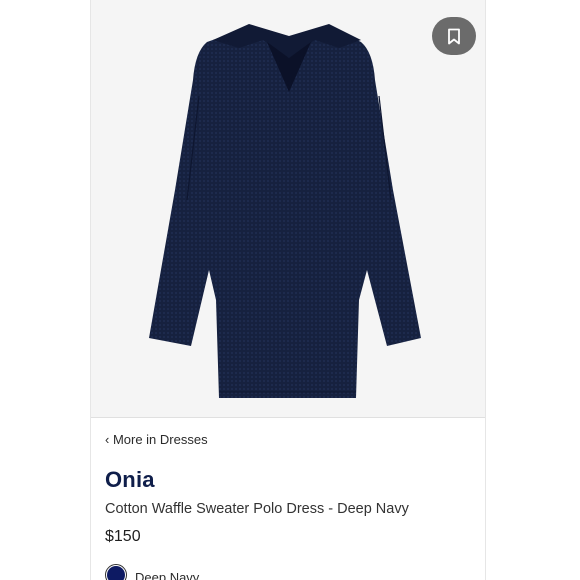 The image size is (580, 580). Describe the element at coordinates (167, 574) in the screenshot. I see `color-label: Deep Navy` at that location.